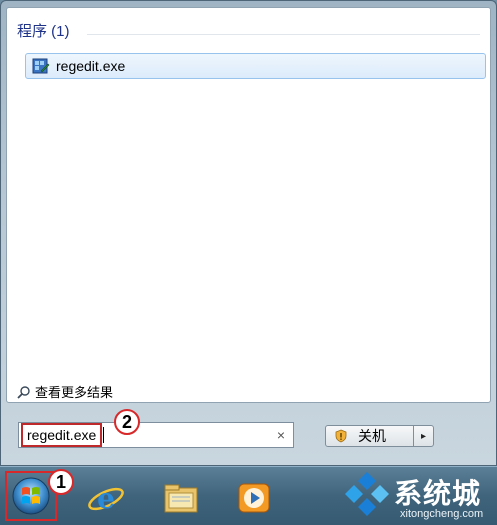 The image size is (497, 525). What do you see at coordinates (438, 493) in the screenshot?
I see `watermark-title: 系统城` at bounding box center [438, 493].